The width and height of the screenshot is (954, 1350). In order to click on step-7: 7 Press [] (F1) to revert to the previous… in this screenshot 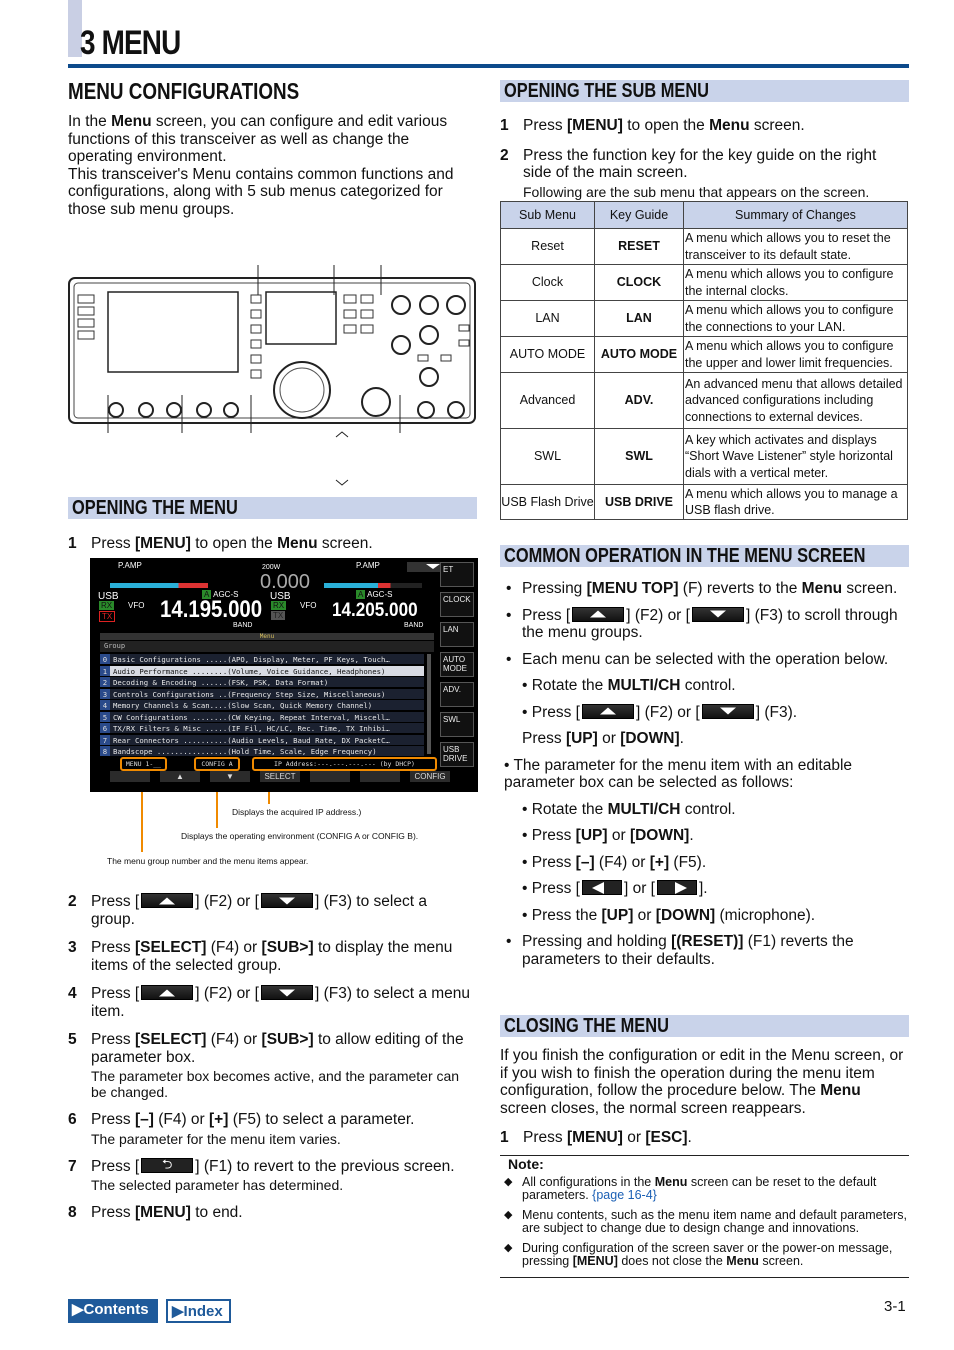, I will do `click(270, 1175)`.